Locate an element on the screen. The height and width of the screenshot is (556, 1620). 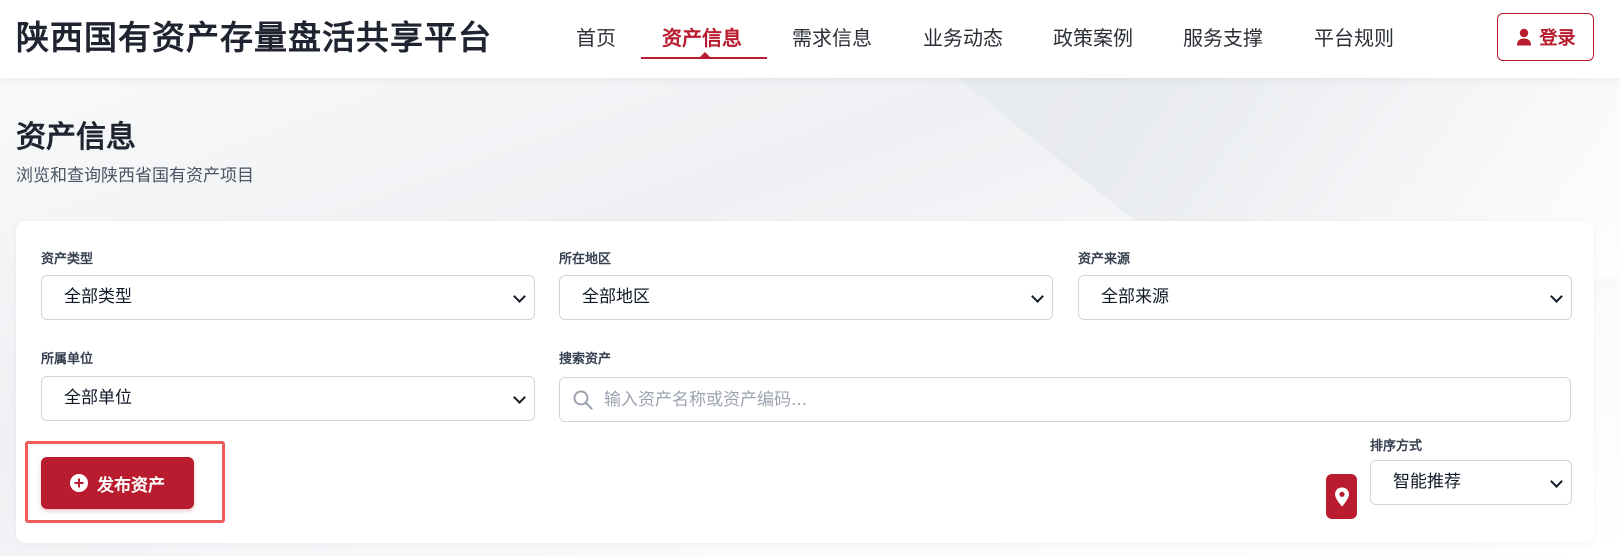
nav-item-demand-info: 需求信息 is located at coordinates (832, 38).